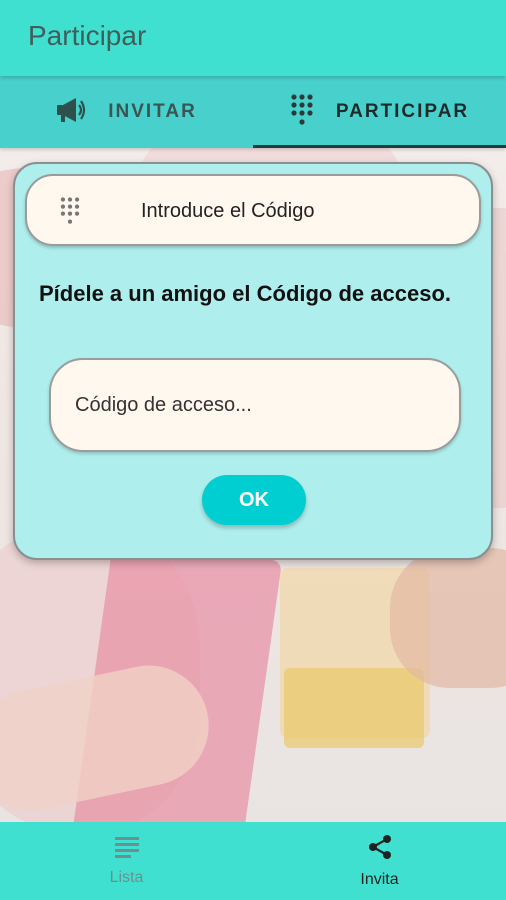 Image resolution: width=506 pixels, height=900 pixels. Describe the element at coordinates (71, 112) in the screenshot. I see `megaphone-icon` at that location.